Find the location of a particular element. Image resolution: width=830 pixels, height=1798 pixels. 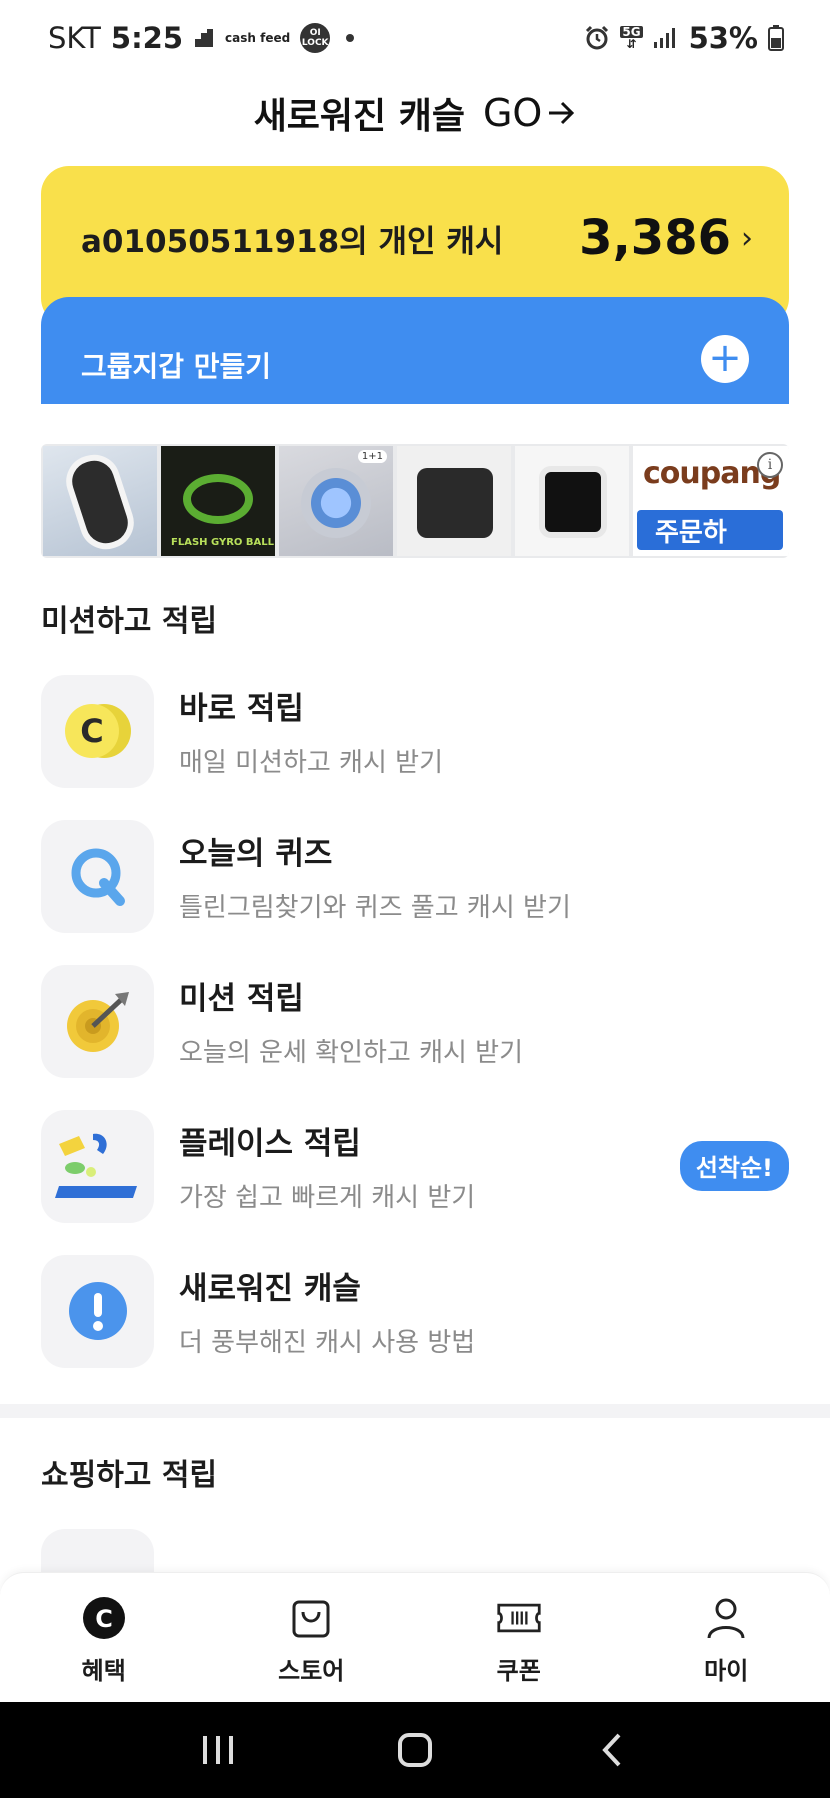

list-item-baro: C 바로 적립 매일 미션하고 캐시 받기 is located at coordinates (415, 731).